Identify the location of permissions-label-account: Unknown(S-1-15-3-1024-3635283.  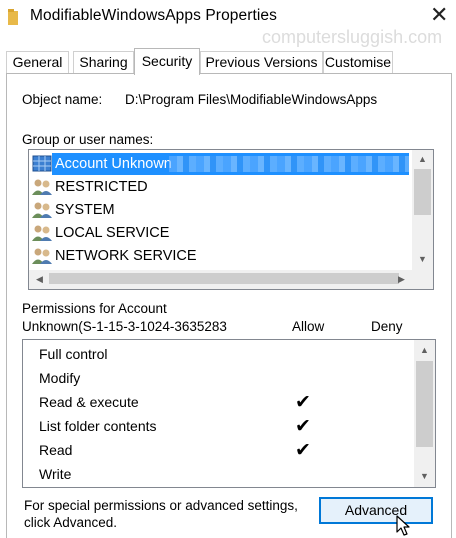
(124, 326).